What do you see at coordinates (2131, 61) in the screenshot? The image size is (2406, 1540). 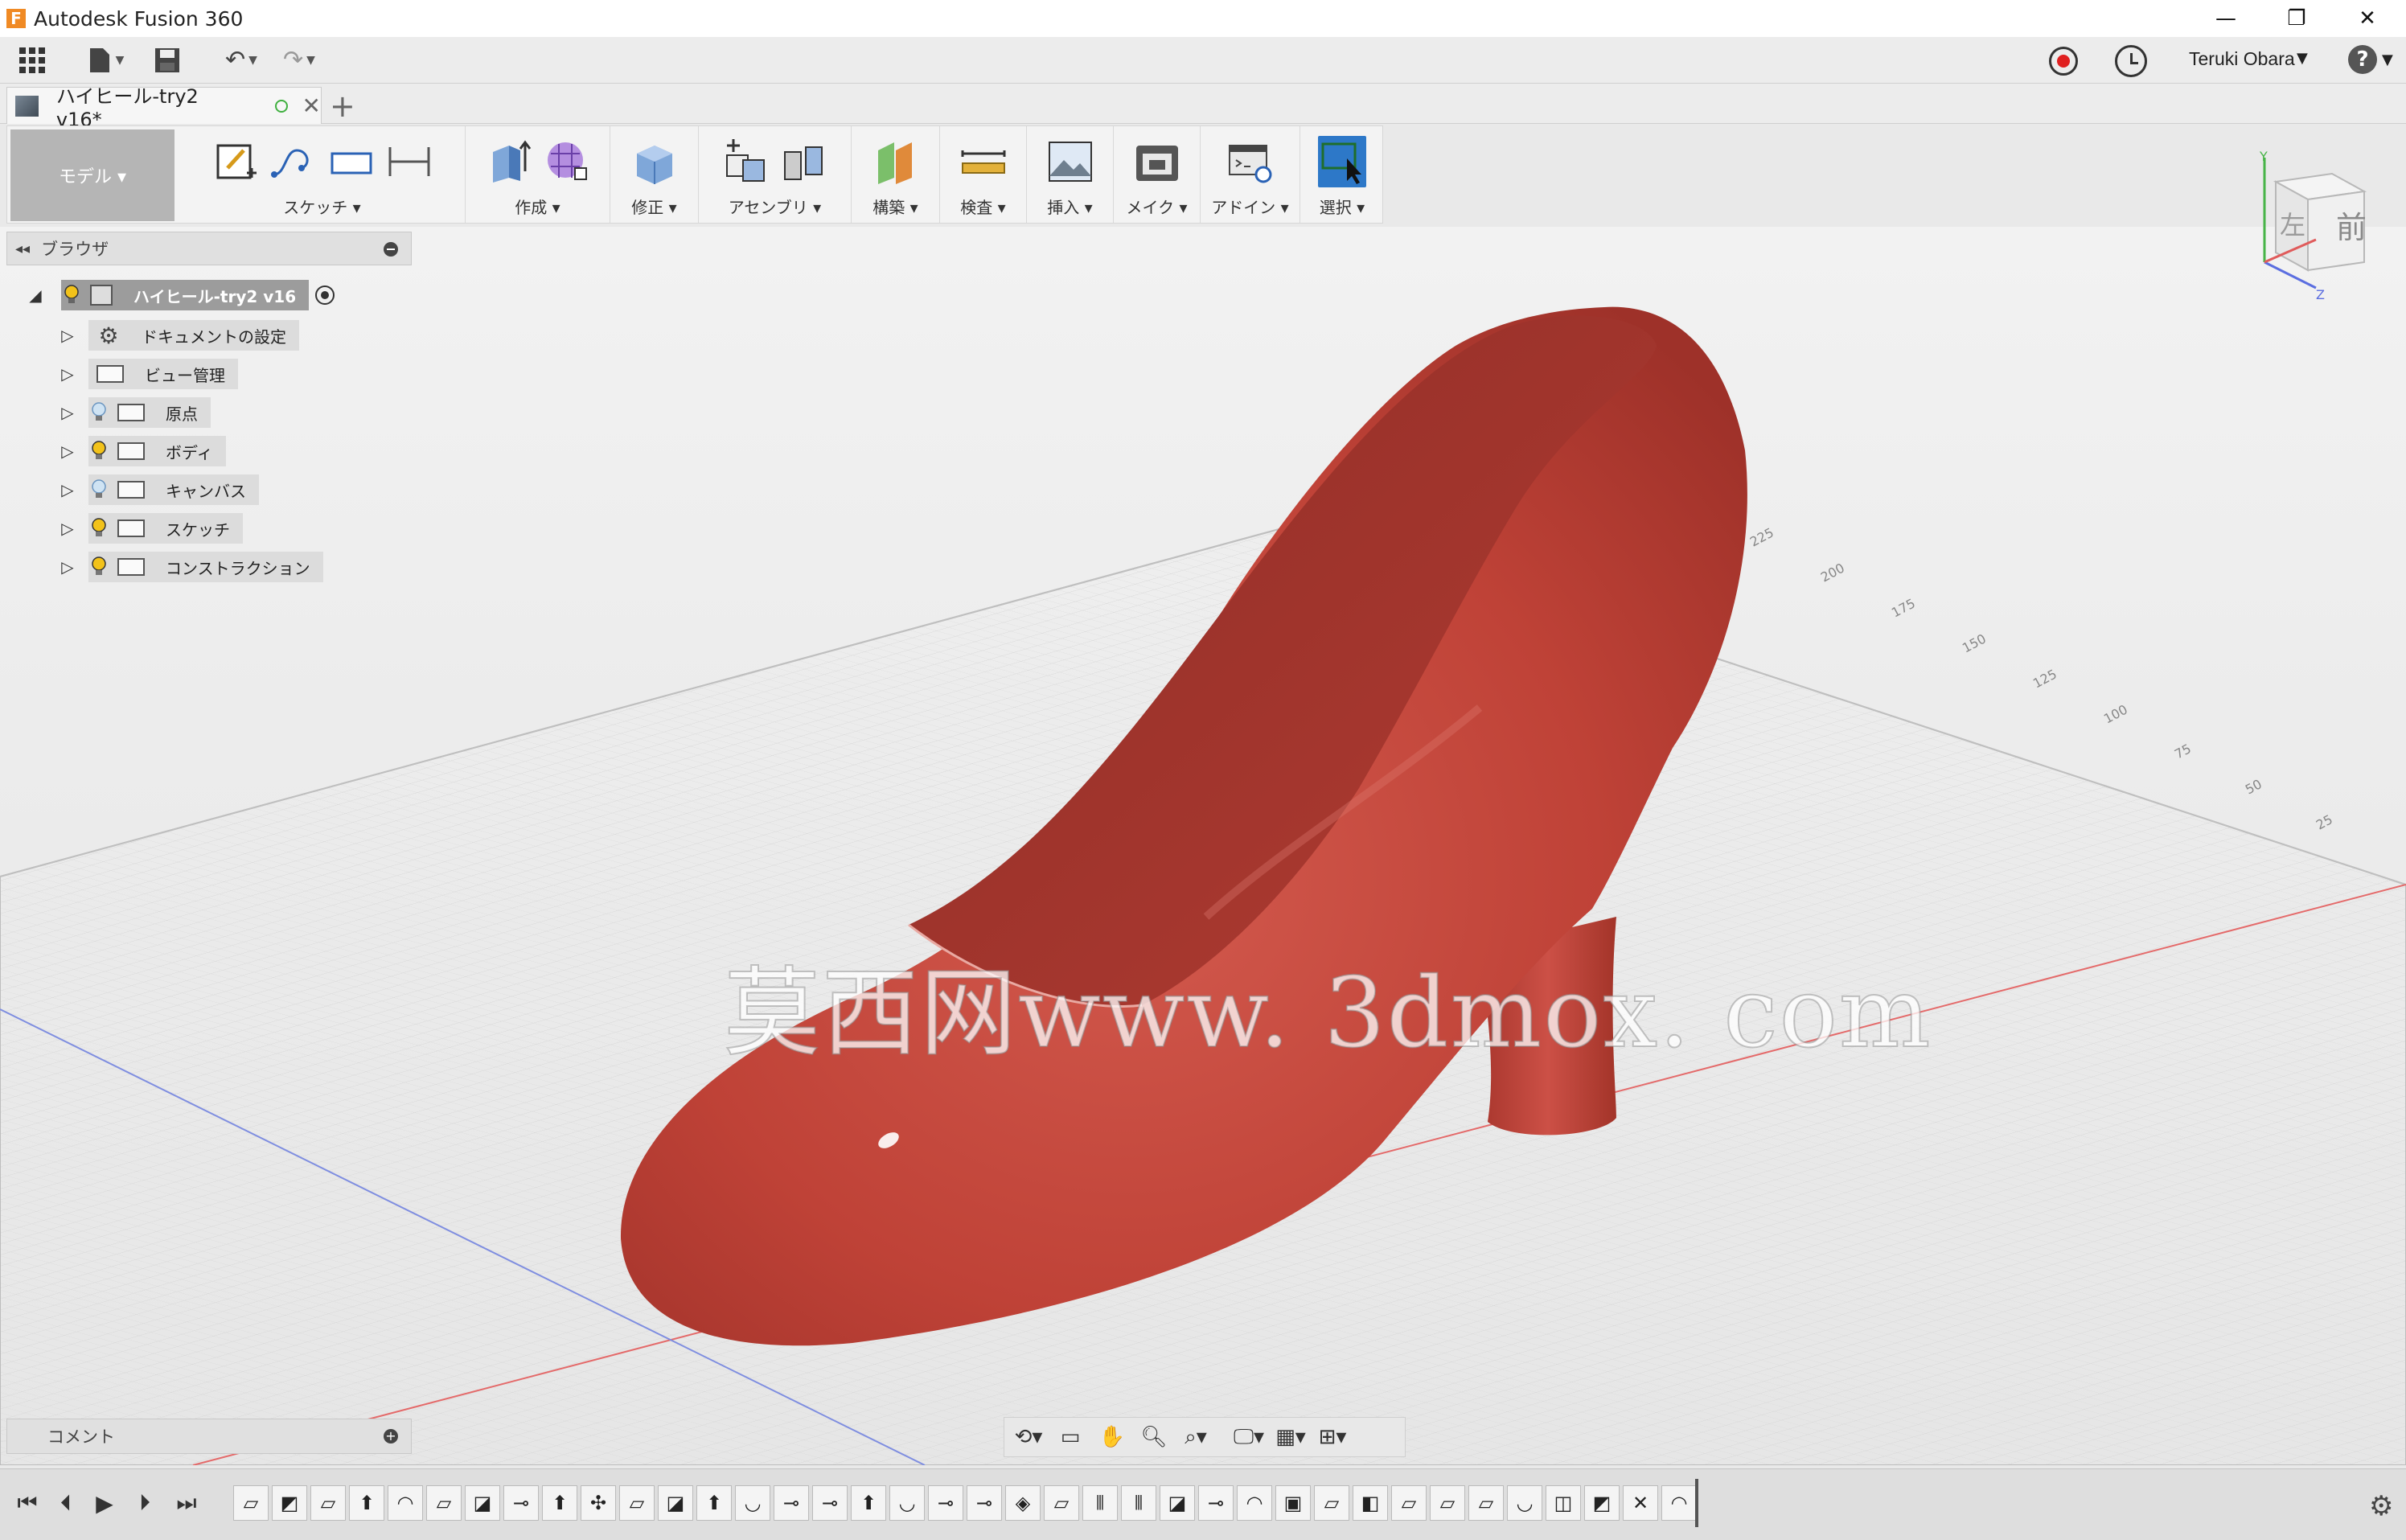 I see `job-status-clock-icon` at bounding box center [2131, 61].